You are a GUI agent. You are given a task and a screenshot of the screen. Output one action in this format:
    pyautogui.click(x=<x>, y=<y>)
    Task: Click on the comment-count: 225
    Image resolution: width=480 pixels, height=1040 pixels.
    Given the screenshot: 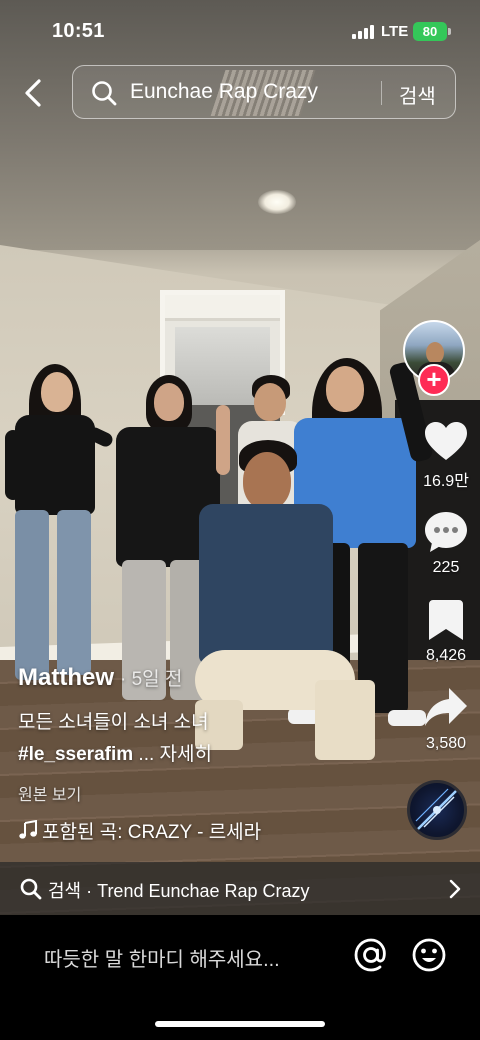 What is the action you would take?
    pyautogui.click(x=446, y=567)
    